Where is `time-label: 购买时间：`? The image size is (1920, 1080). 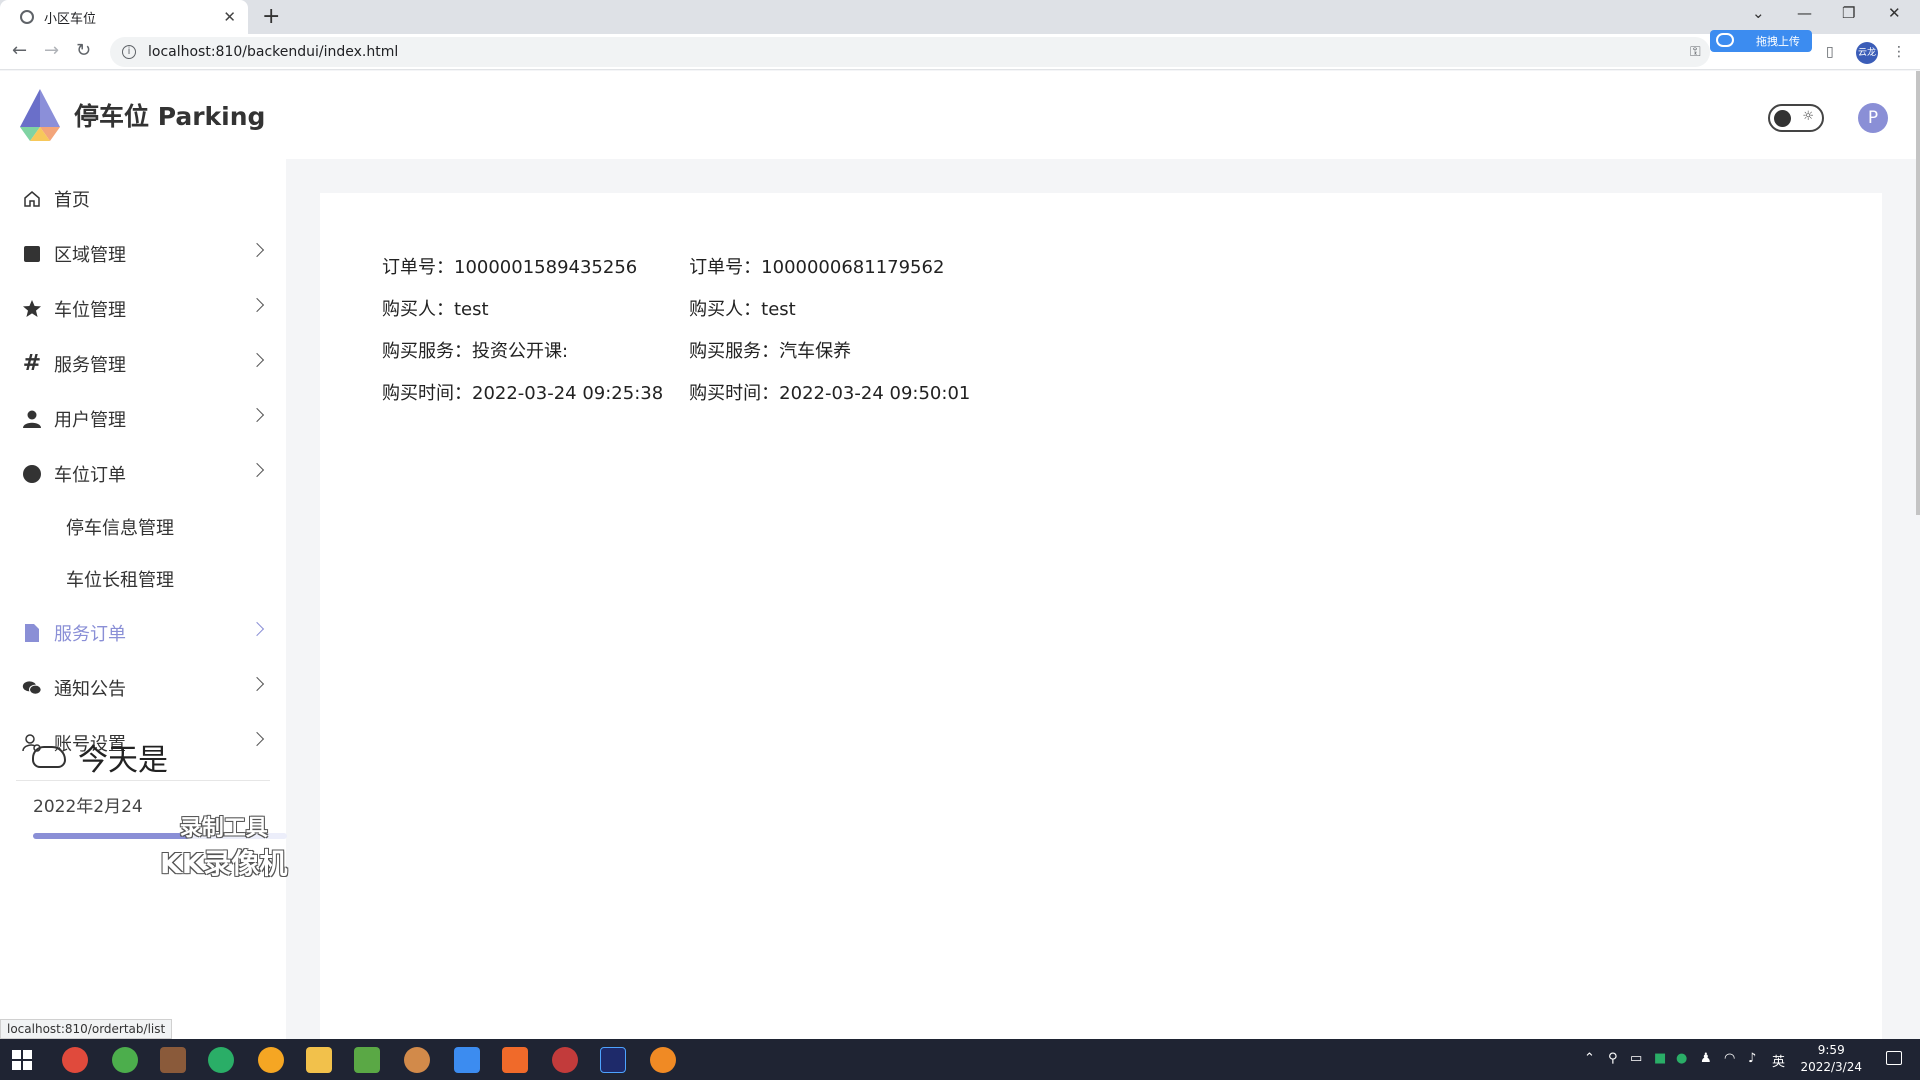
time-label: 购买时间： is located at coordinates (427, 393).